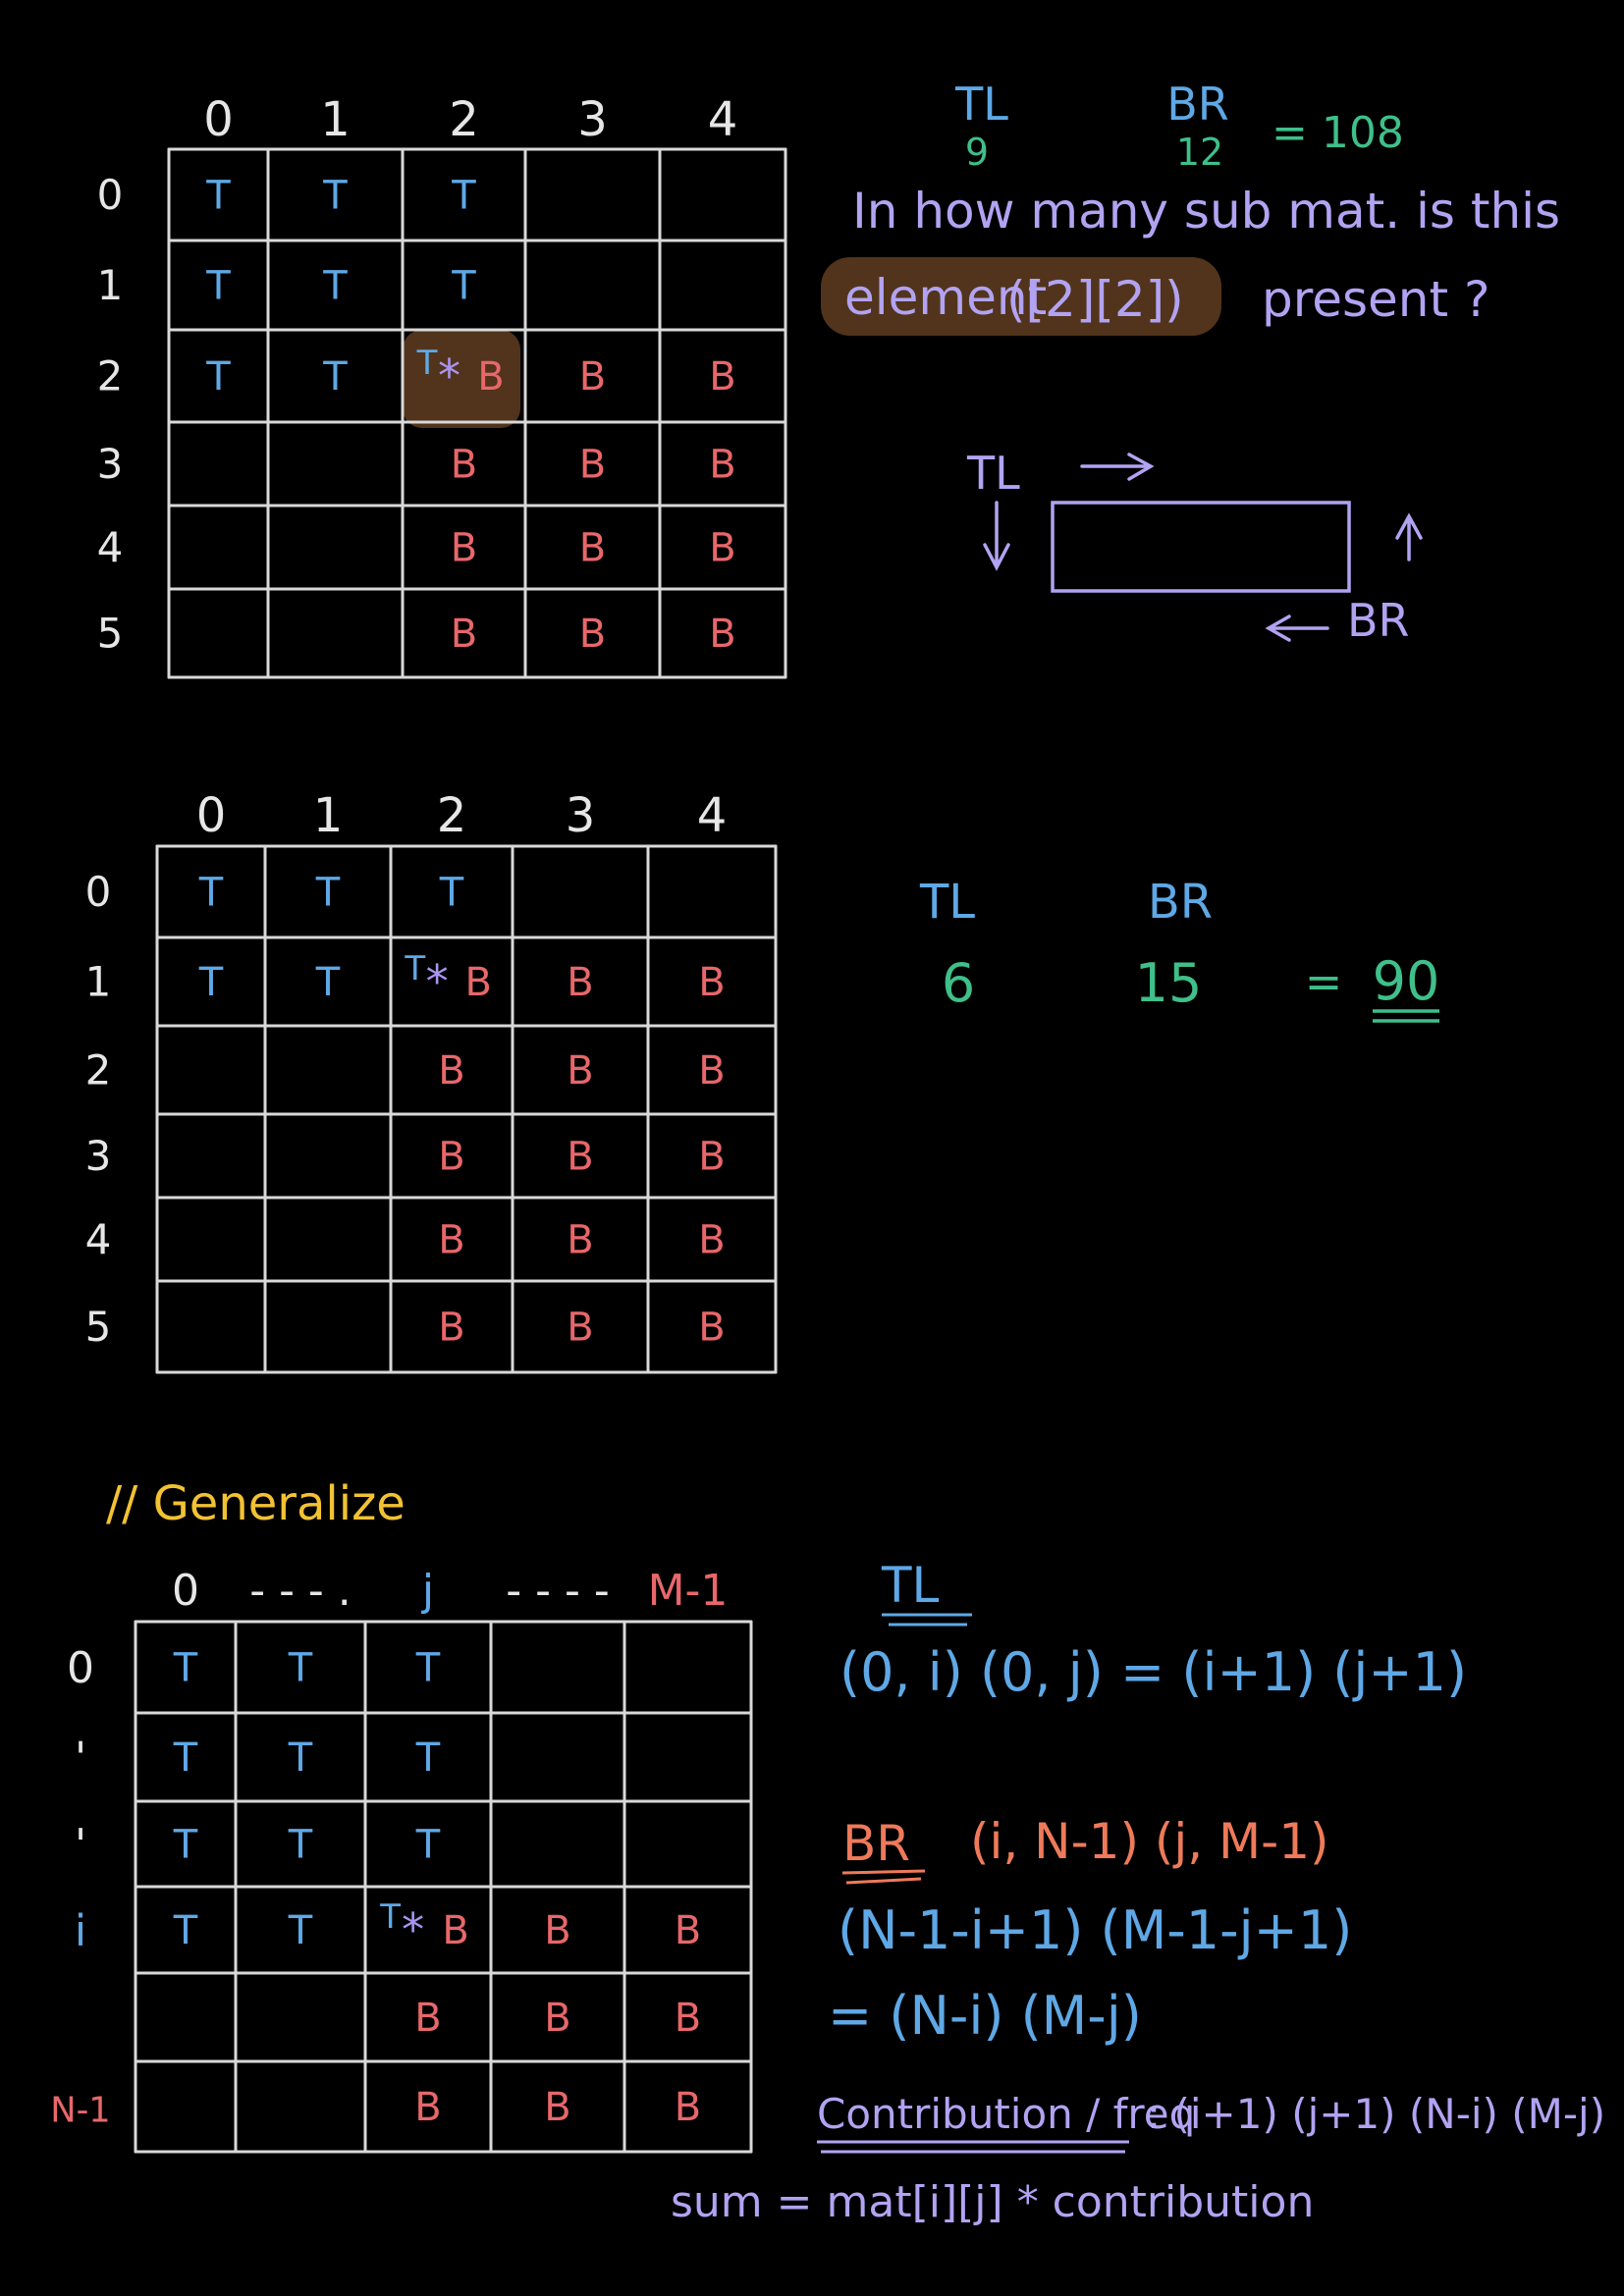  Describe the element at coordinates (992, 2202) in the screenshot. I see `sum-formula: sum = mat[i][j] * contribution` at that location.